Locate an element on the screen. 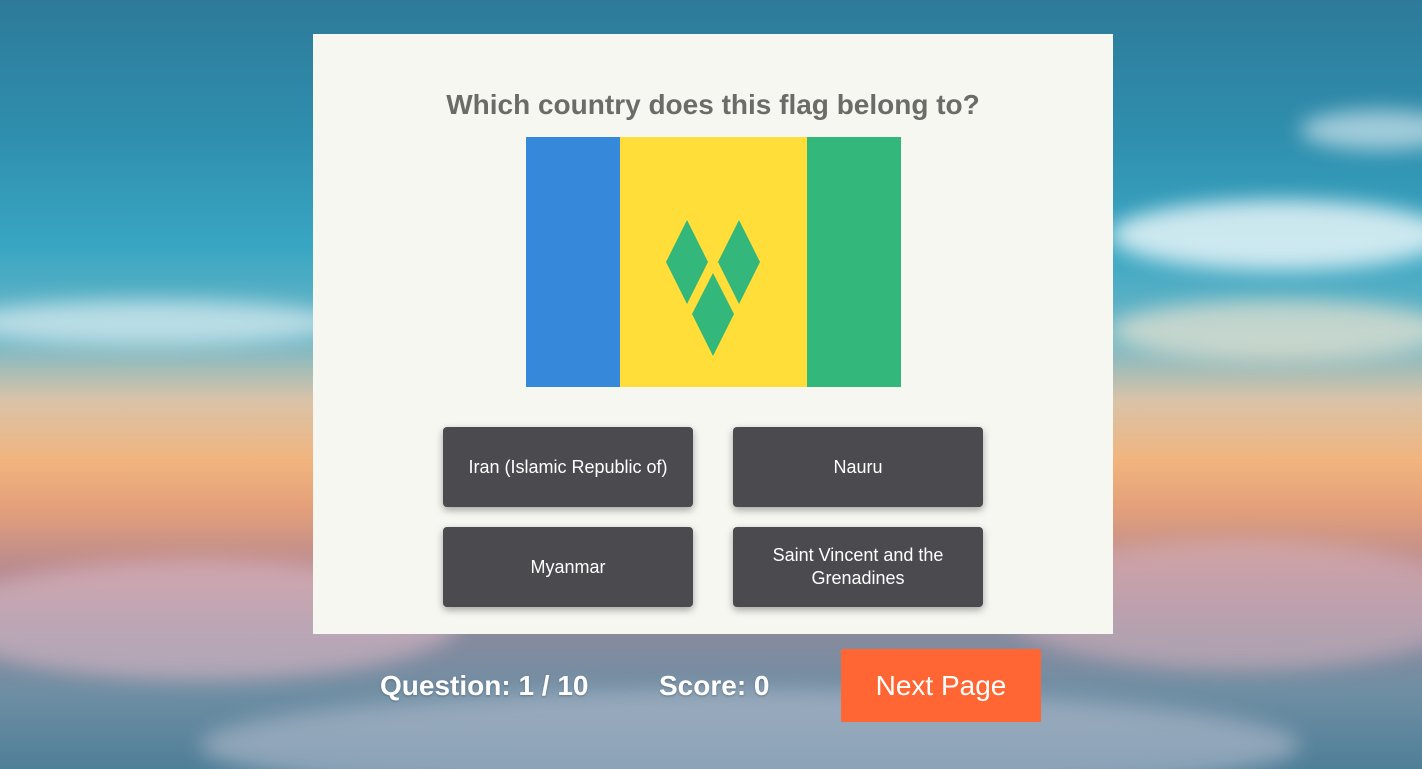  answer-button-2: Nauru is located at coordinates (858, 467).